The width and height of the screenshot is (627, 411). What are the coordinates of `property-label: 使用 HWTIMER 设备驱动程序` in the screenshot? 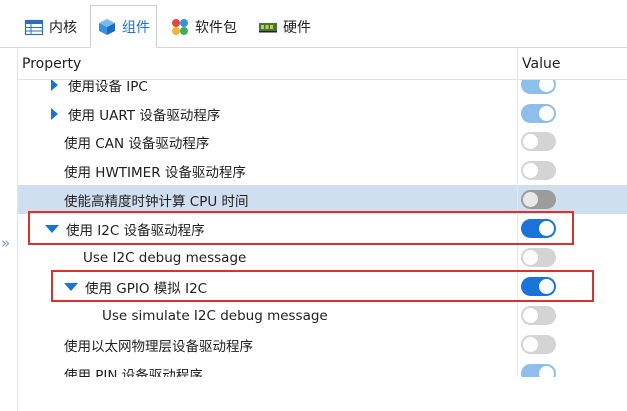 It's located at (155, 172).